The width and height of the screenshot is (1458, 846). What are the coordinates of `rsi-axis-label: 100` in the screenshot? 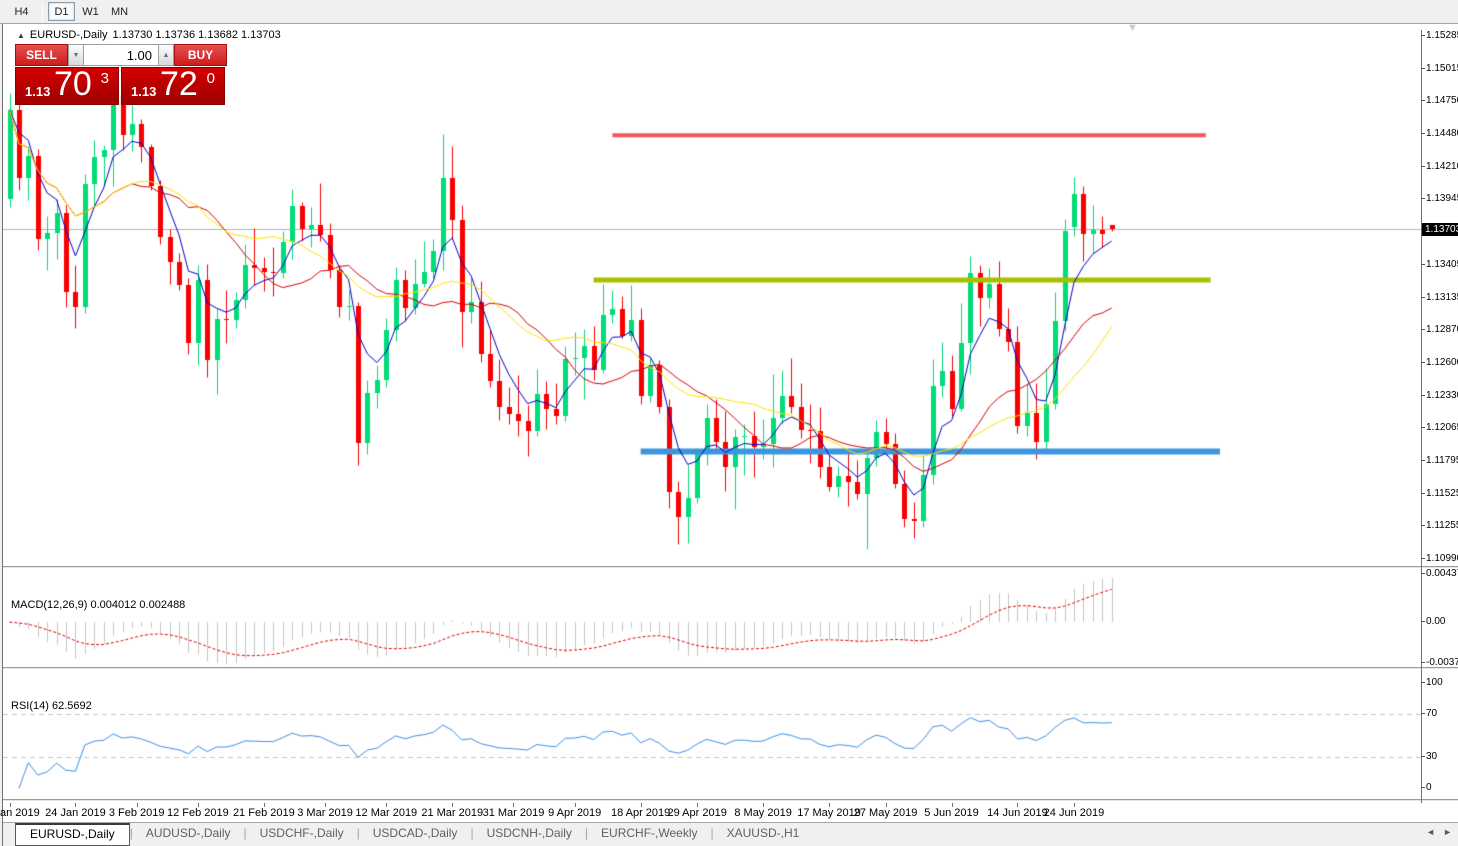 It's located at (1432, 683).